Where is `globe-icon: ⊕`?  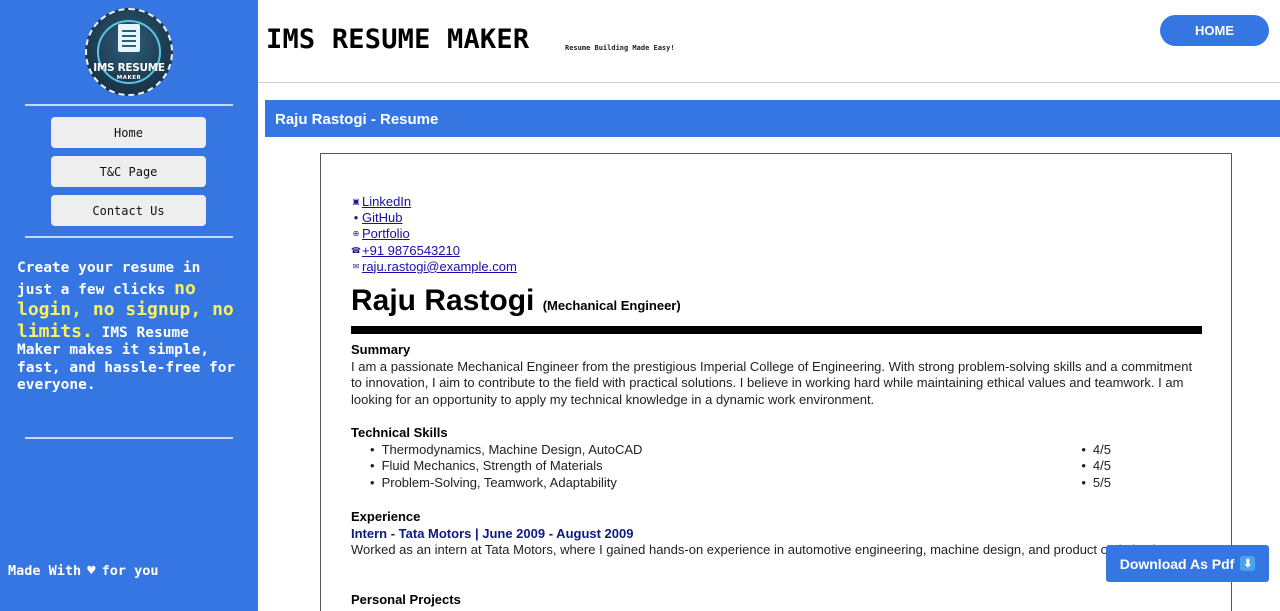 globe-icon: ⊕ is located at coordinates (356, 234).